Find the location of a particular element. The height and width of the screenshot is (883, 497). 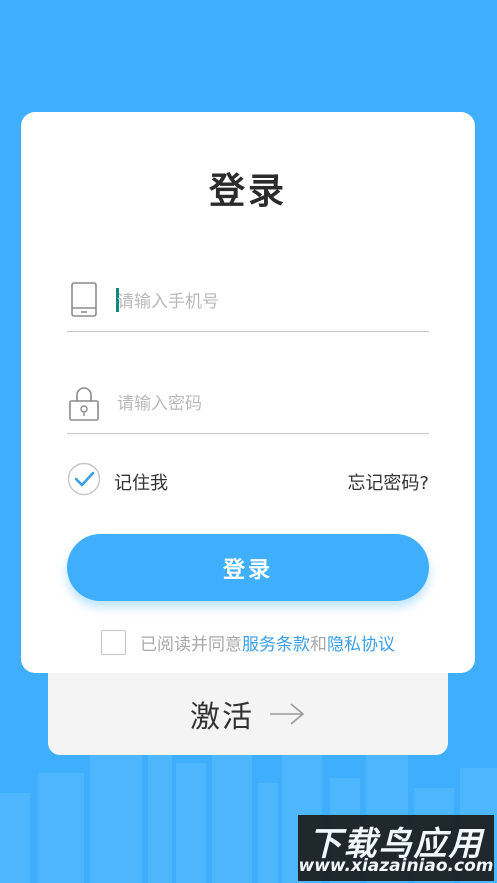

page-title: 登录 is located at coordinates (247, 191).